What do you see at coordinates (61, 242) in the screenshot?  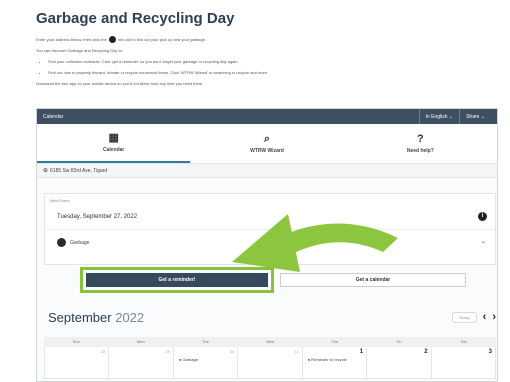 I see `garbage-icon` at bounding box center [61, 242].